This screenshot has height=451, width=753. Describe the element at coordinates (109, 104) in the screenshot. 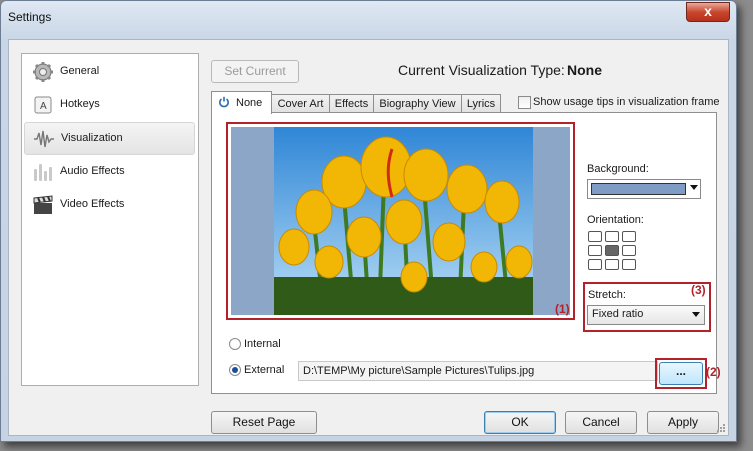

I see `sidebar-item-hotkeys: A Hotkeys` at that location.